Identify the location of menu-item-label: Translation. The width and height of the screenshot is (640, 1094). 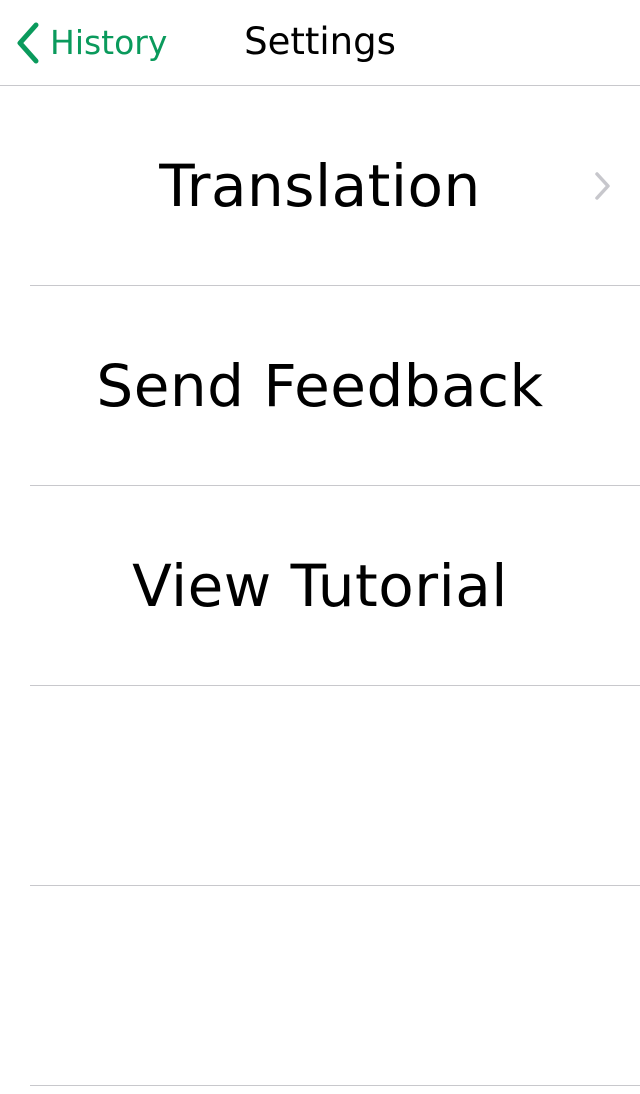
(320, 186).